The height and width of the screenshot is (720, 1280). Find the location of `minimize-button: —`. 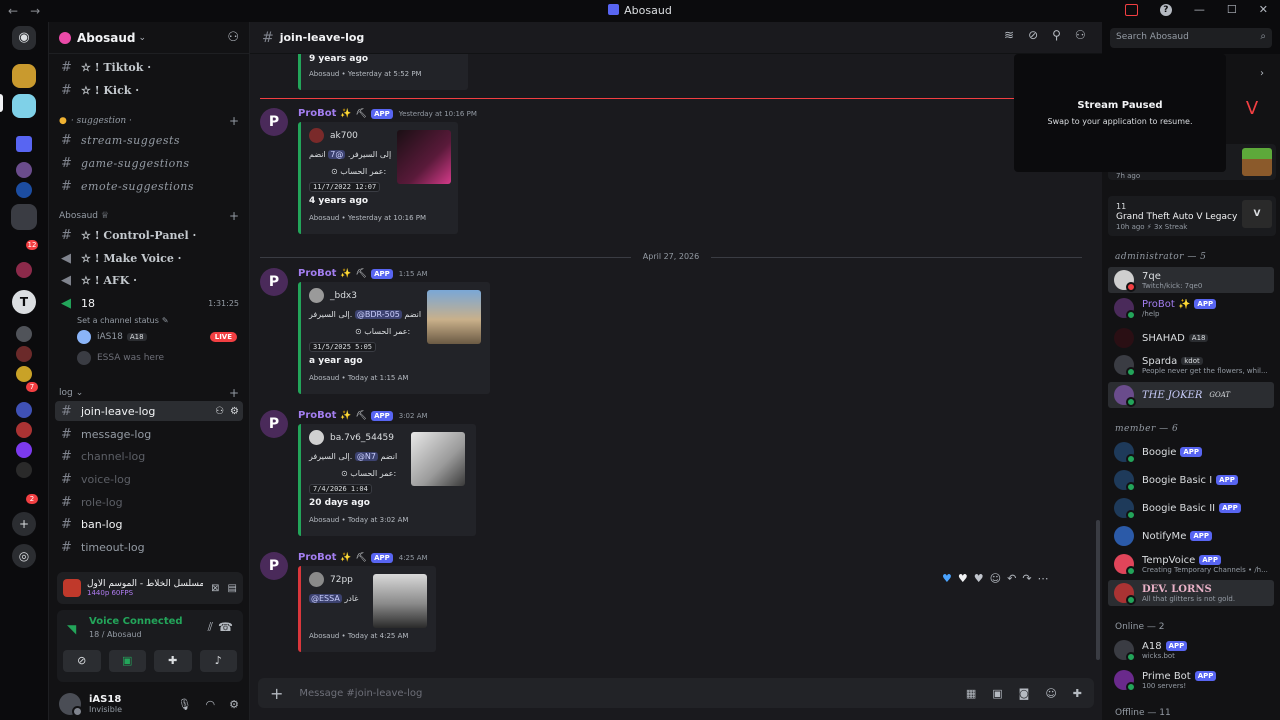

minimize-button: — is located at coordinates (1199, 9).